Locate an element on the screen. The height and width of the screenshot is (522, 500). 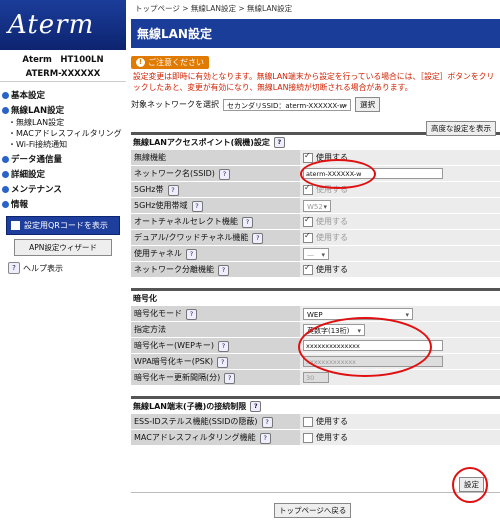
nav-advanced: 詳細設定 is located at coordinates (64, 174).